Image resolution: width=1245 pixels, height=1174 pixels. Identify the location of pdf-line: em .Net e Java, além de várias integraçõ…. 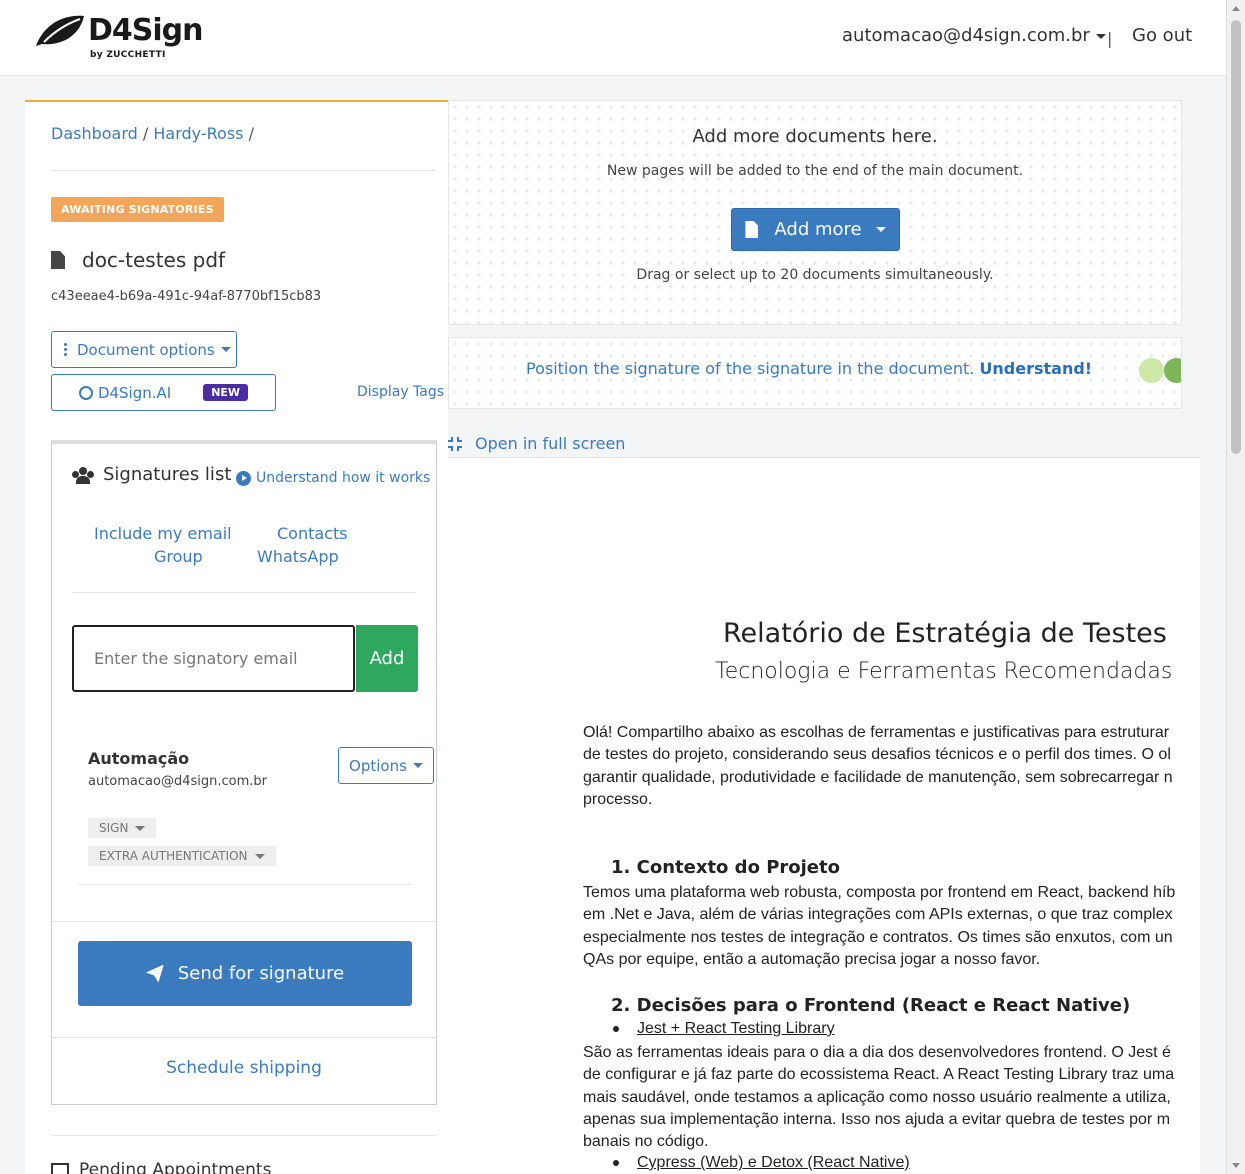
(878, 914).